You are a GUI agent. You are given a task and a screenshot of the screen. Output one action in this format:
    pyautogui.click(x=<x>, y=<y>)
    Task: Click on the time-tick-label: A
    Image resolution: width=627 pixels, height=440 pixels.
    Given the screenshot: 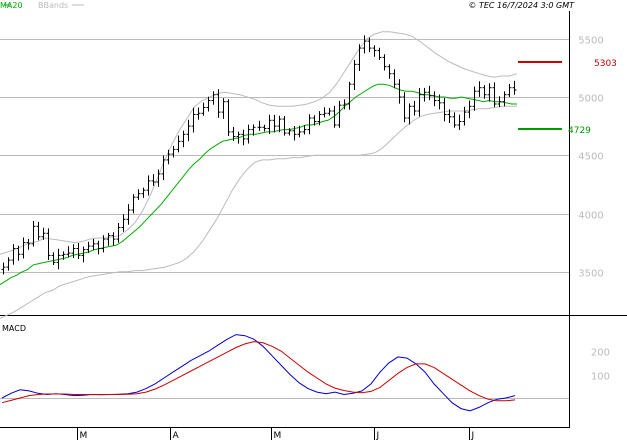 What is the action you would take?
    pyautogui.click(x=176, y=435)
    